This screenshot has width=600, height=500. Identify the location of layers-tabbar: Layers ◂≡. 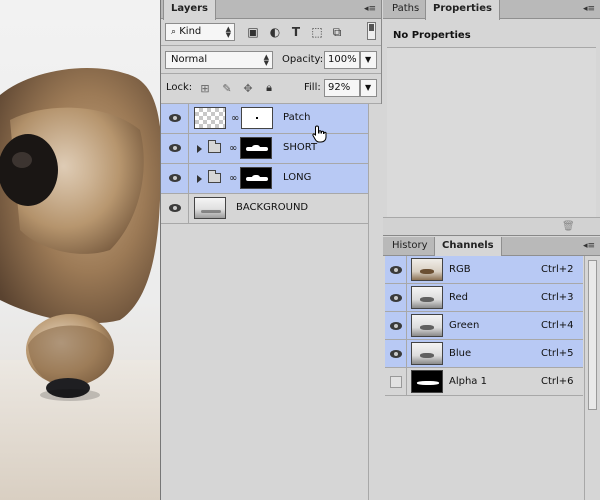
(271, 10).